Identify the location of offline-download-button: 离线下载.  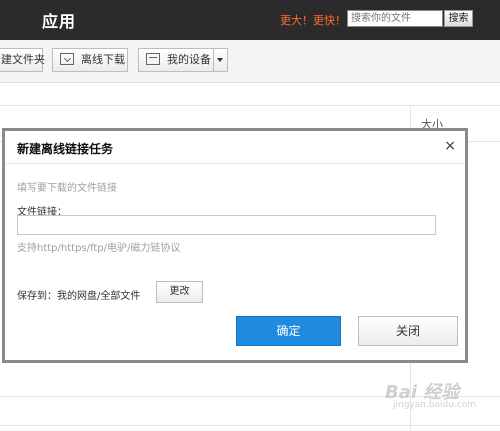
(90, 60).